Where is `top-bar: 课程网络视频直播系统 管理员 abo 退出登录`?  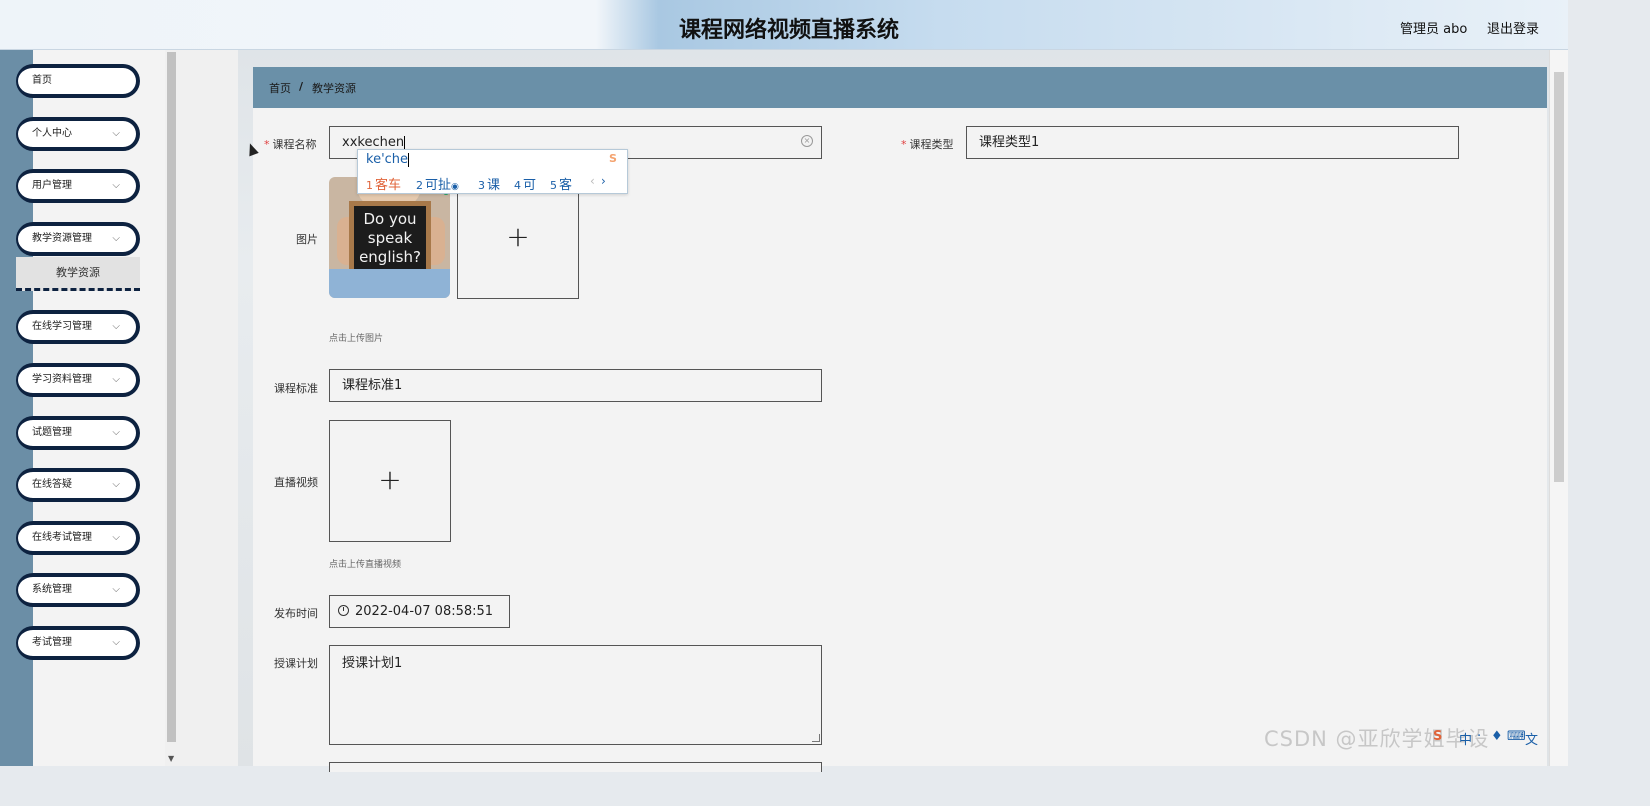
top-bar: 课程网络视频直播系统 管理员 abo 退出登录 is located at coordinates (784, 25).